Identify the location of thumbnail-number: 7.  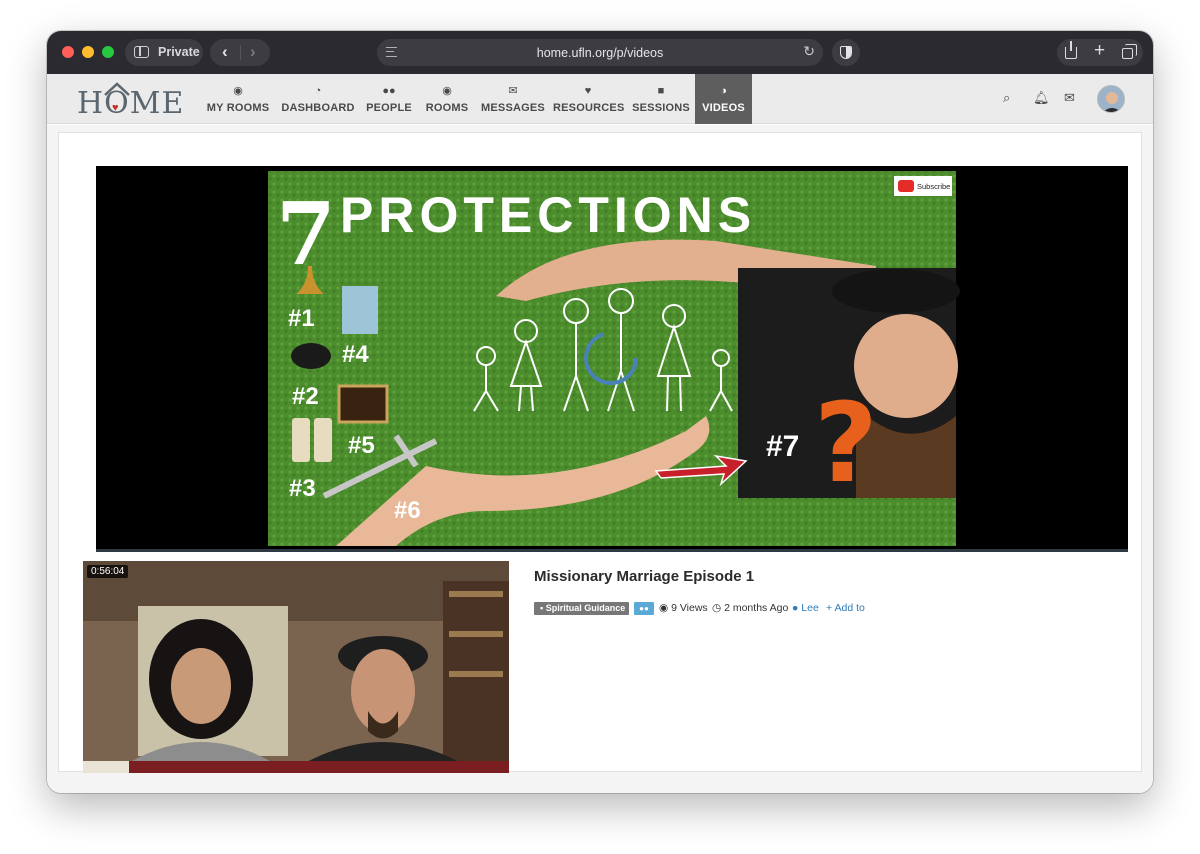
(306, 234).